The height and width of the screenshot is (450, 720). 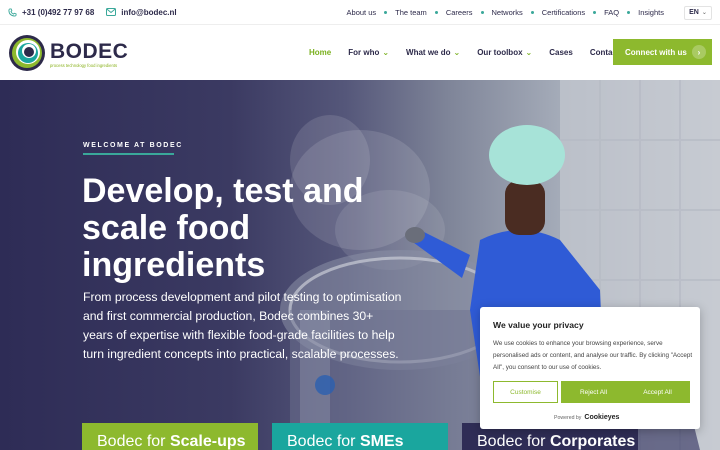 What do you see at coordinates (500, 52) in the screenshot?
I see `nav-label: Our toolbox` at bounding box center [500, 52].